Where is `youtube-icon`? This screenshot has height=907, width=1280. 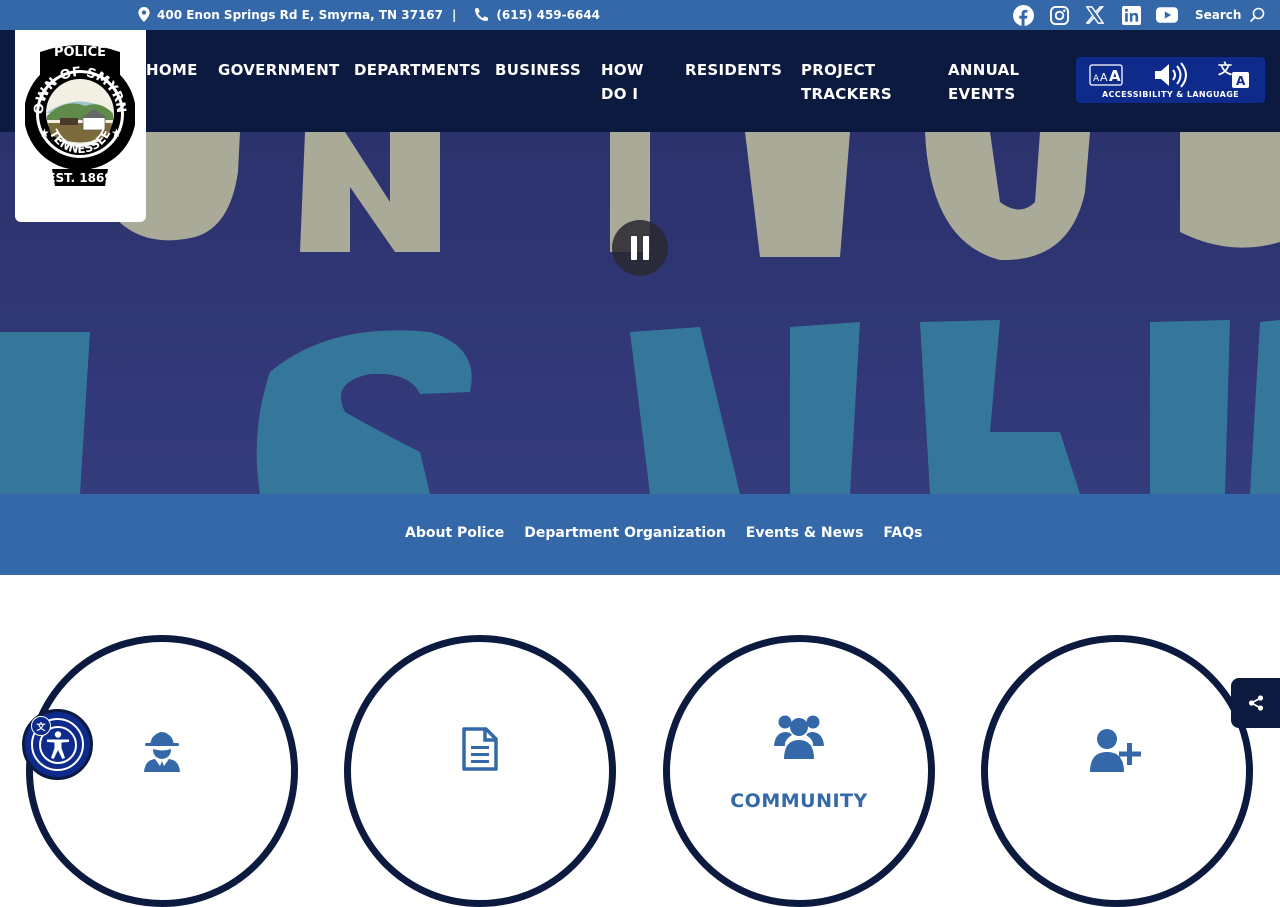 youtube-icon is located at coordinates (1167, 15).